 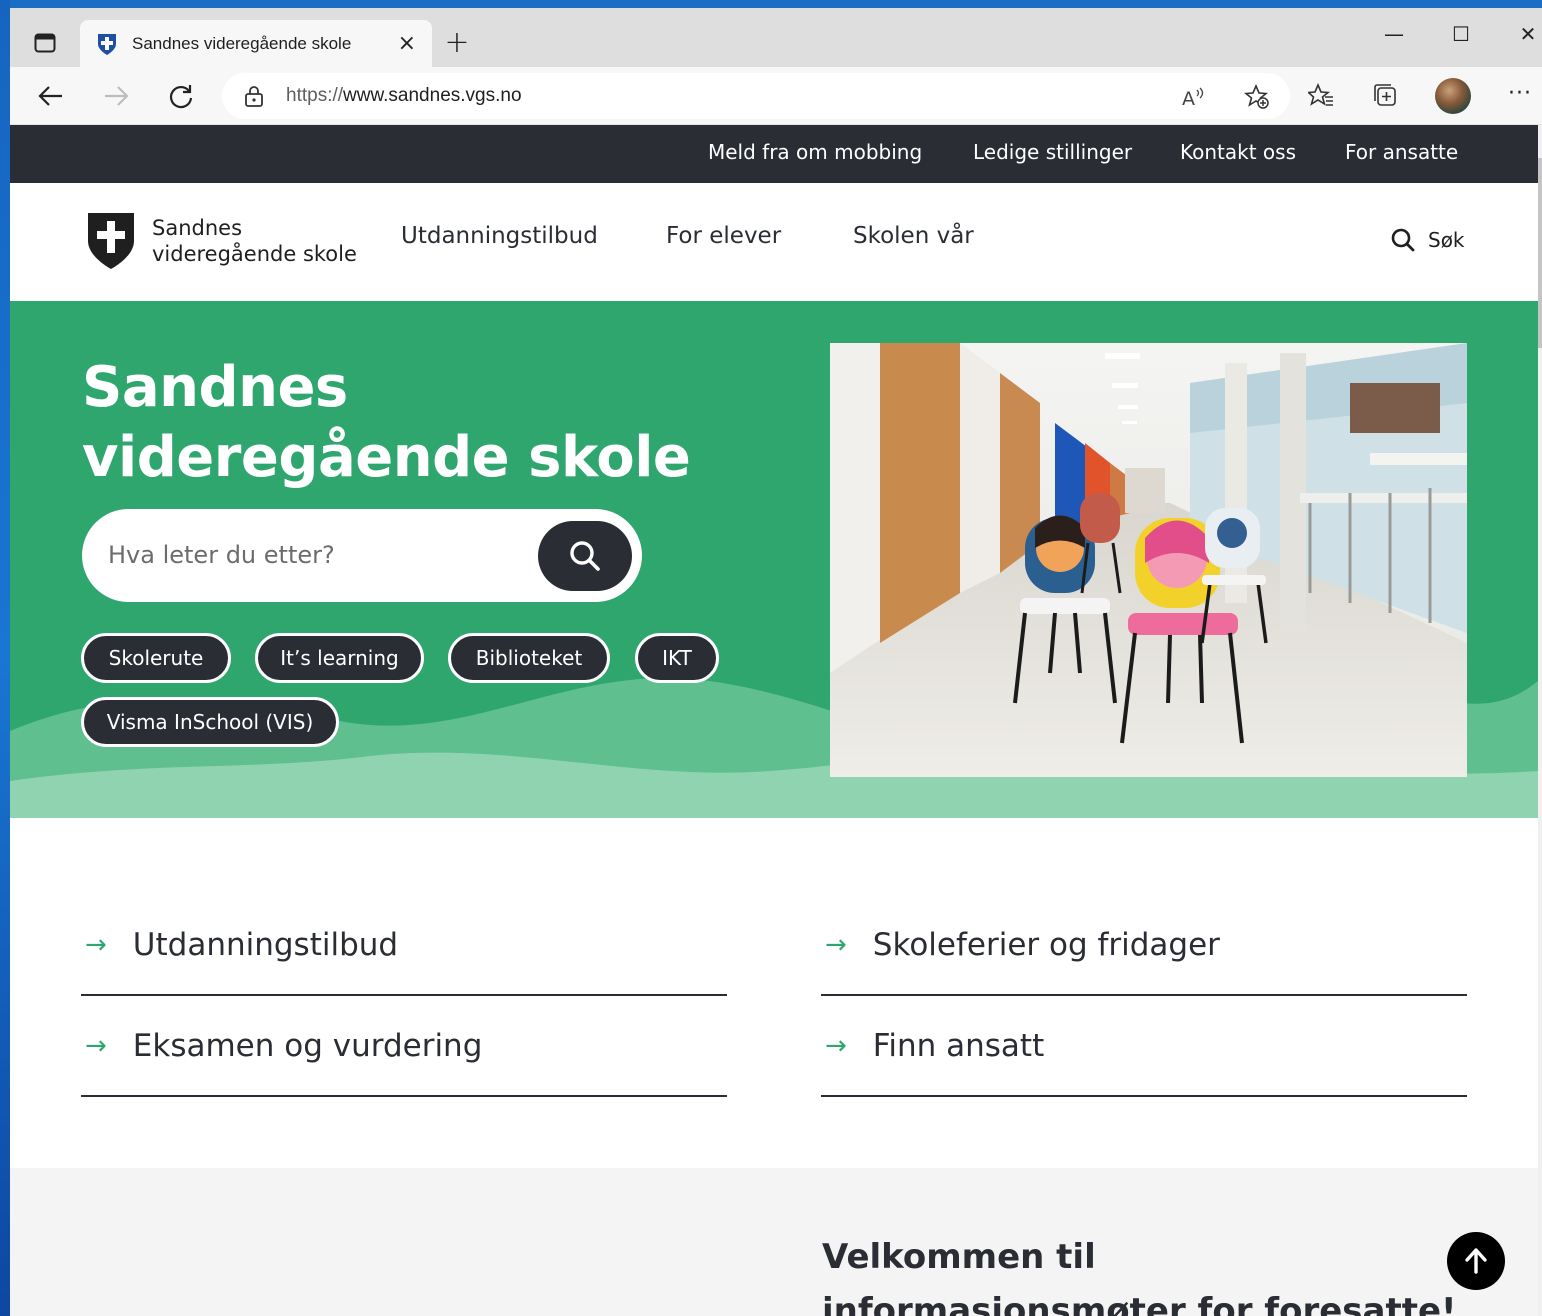 I want to click on hero-search-box, so click(x=362, y=555).